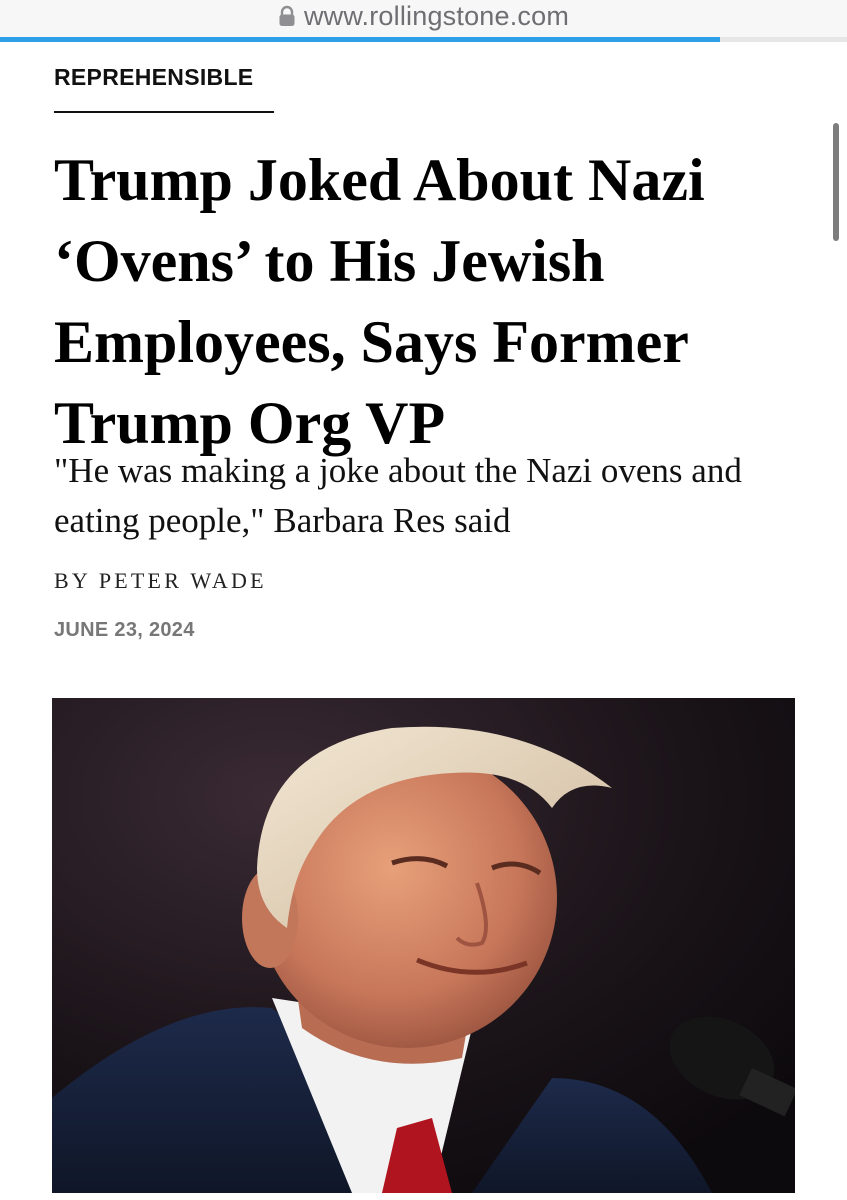  I want to click on page-load-progress, so click(423, 39).